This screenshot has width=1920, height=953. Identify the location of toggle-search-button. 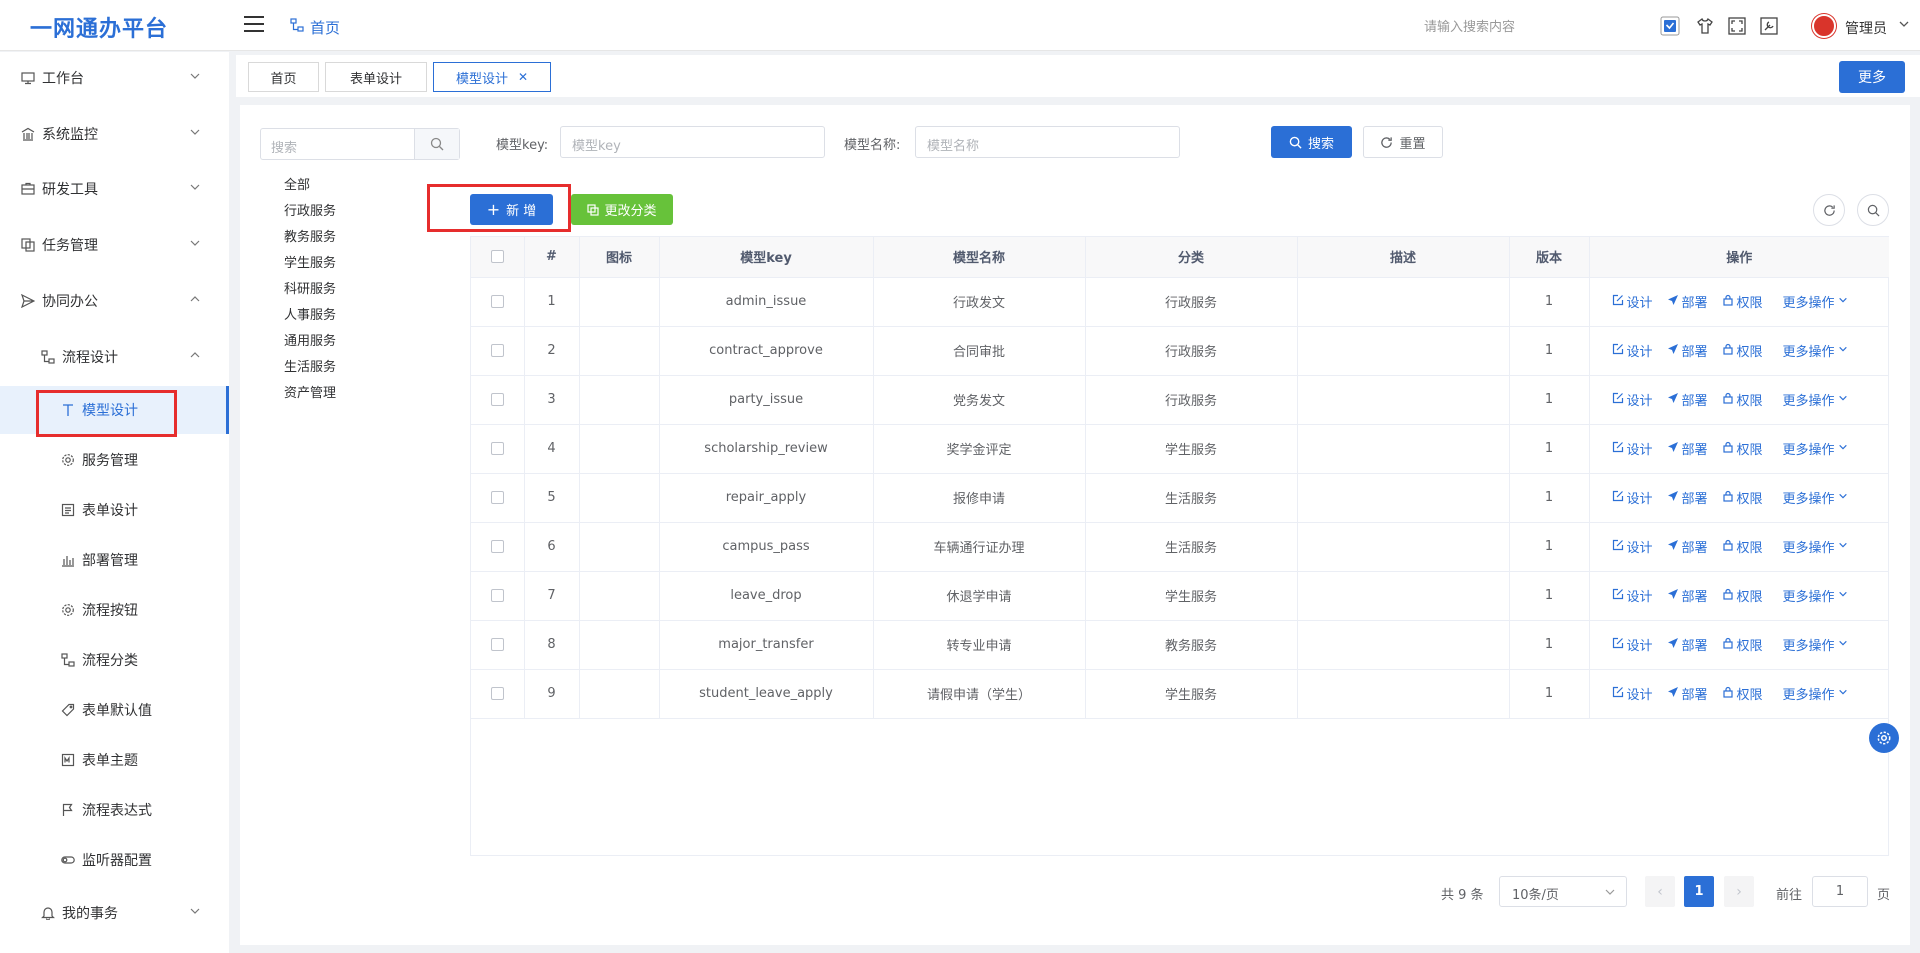
(1873, 210).